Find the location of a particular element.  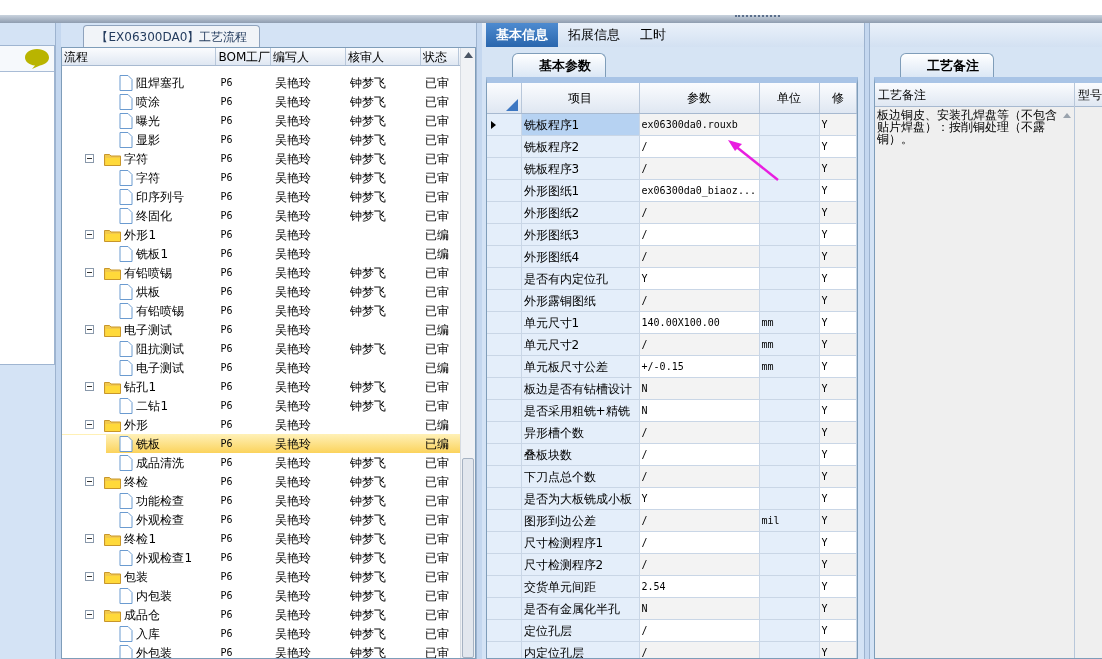

column-header: 状态 is located at coordinates (440, 56).